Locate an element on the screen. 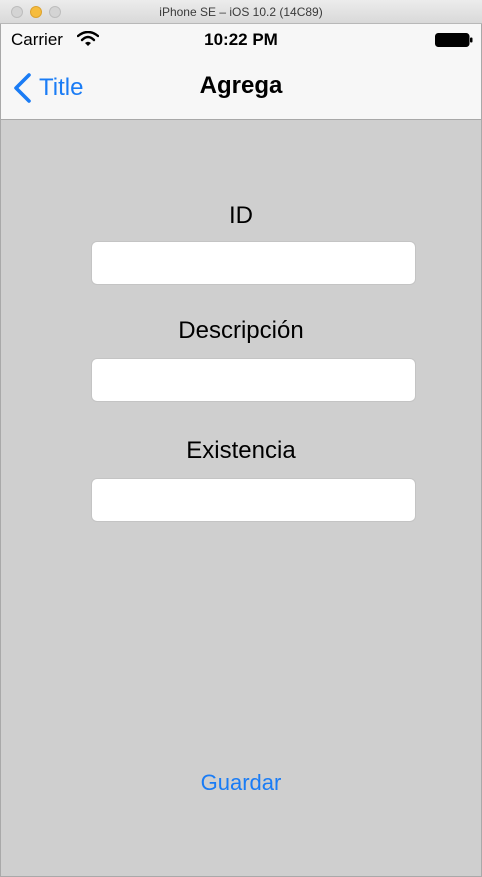 The height and width of the screenshot is (877, 482). navigation-bar: Title Agrega is located at coordinates (241, 87).